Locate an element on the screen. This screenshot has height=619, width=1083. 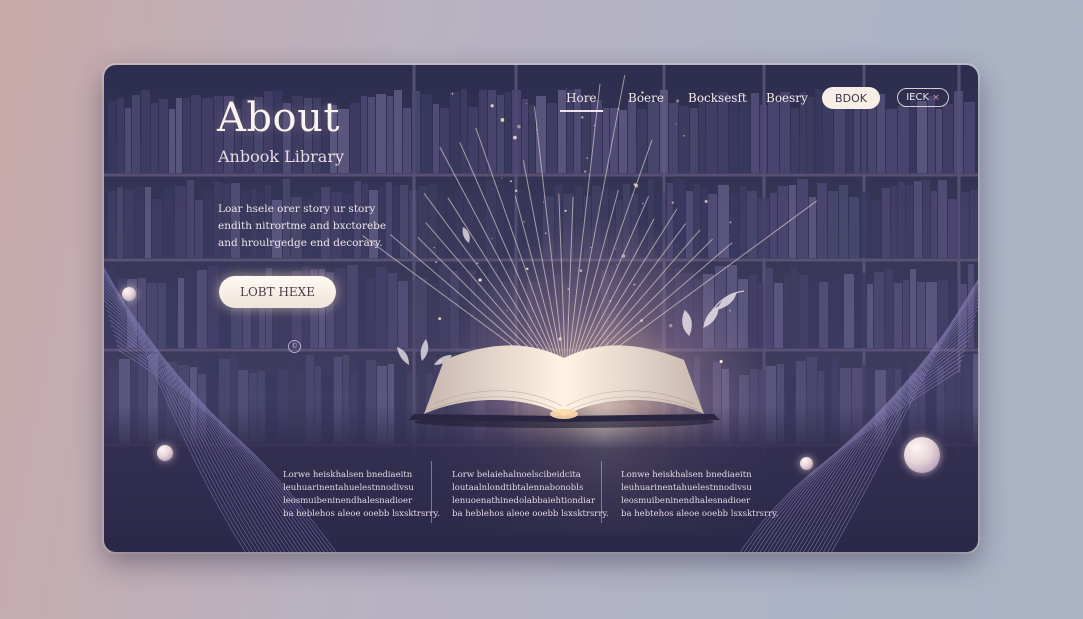
column-line: loutaalnlondtibtalennabonobls is located at coordinates (518, 488).